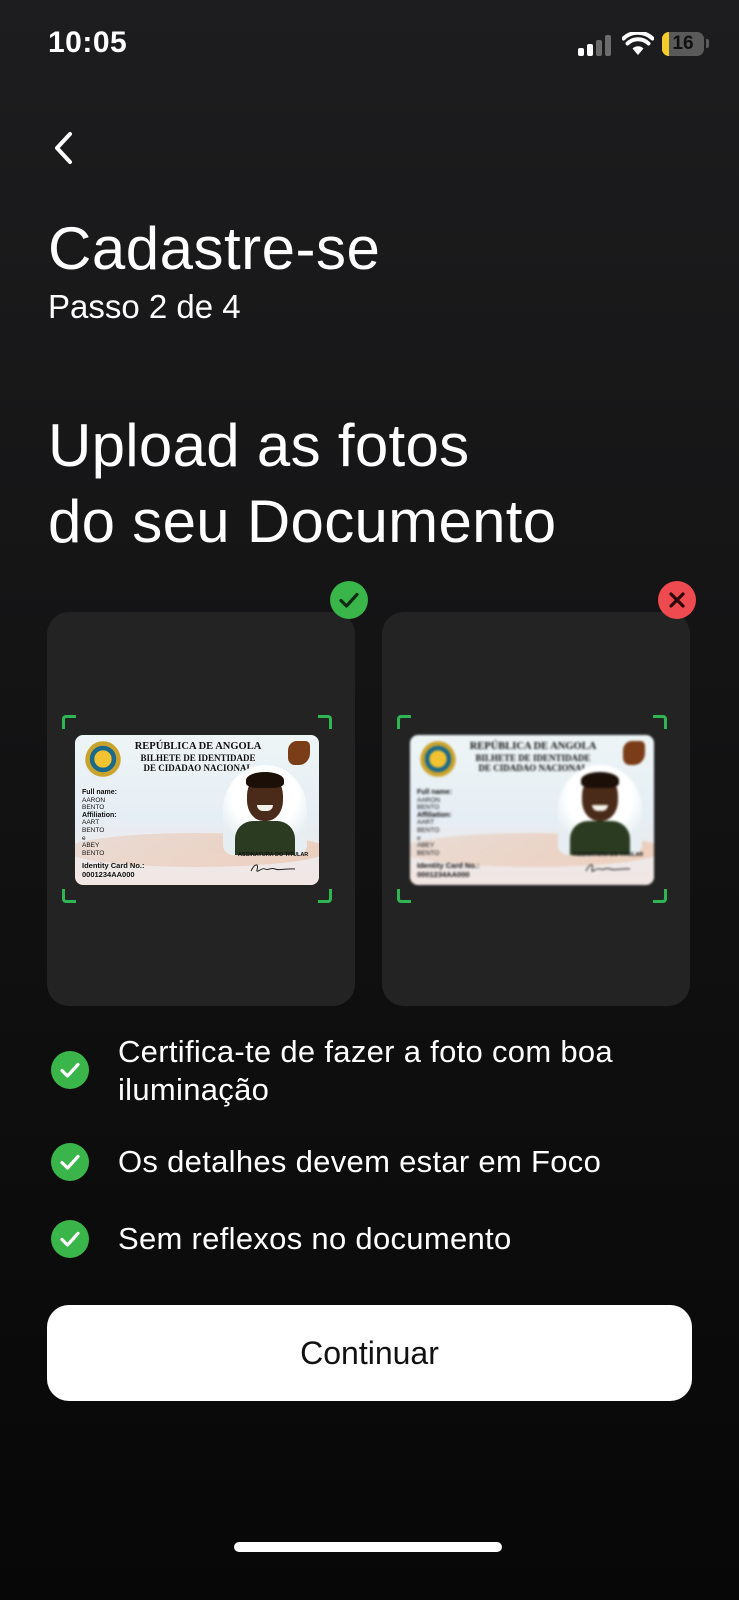 This screenshot has width=739, height=1600. I want to click on photo-rejected-badge, so click(677, 600).